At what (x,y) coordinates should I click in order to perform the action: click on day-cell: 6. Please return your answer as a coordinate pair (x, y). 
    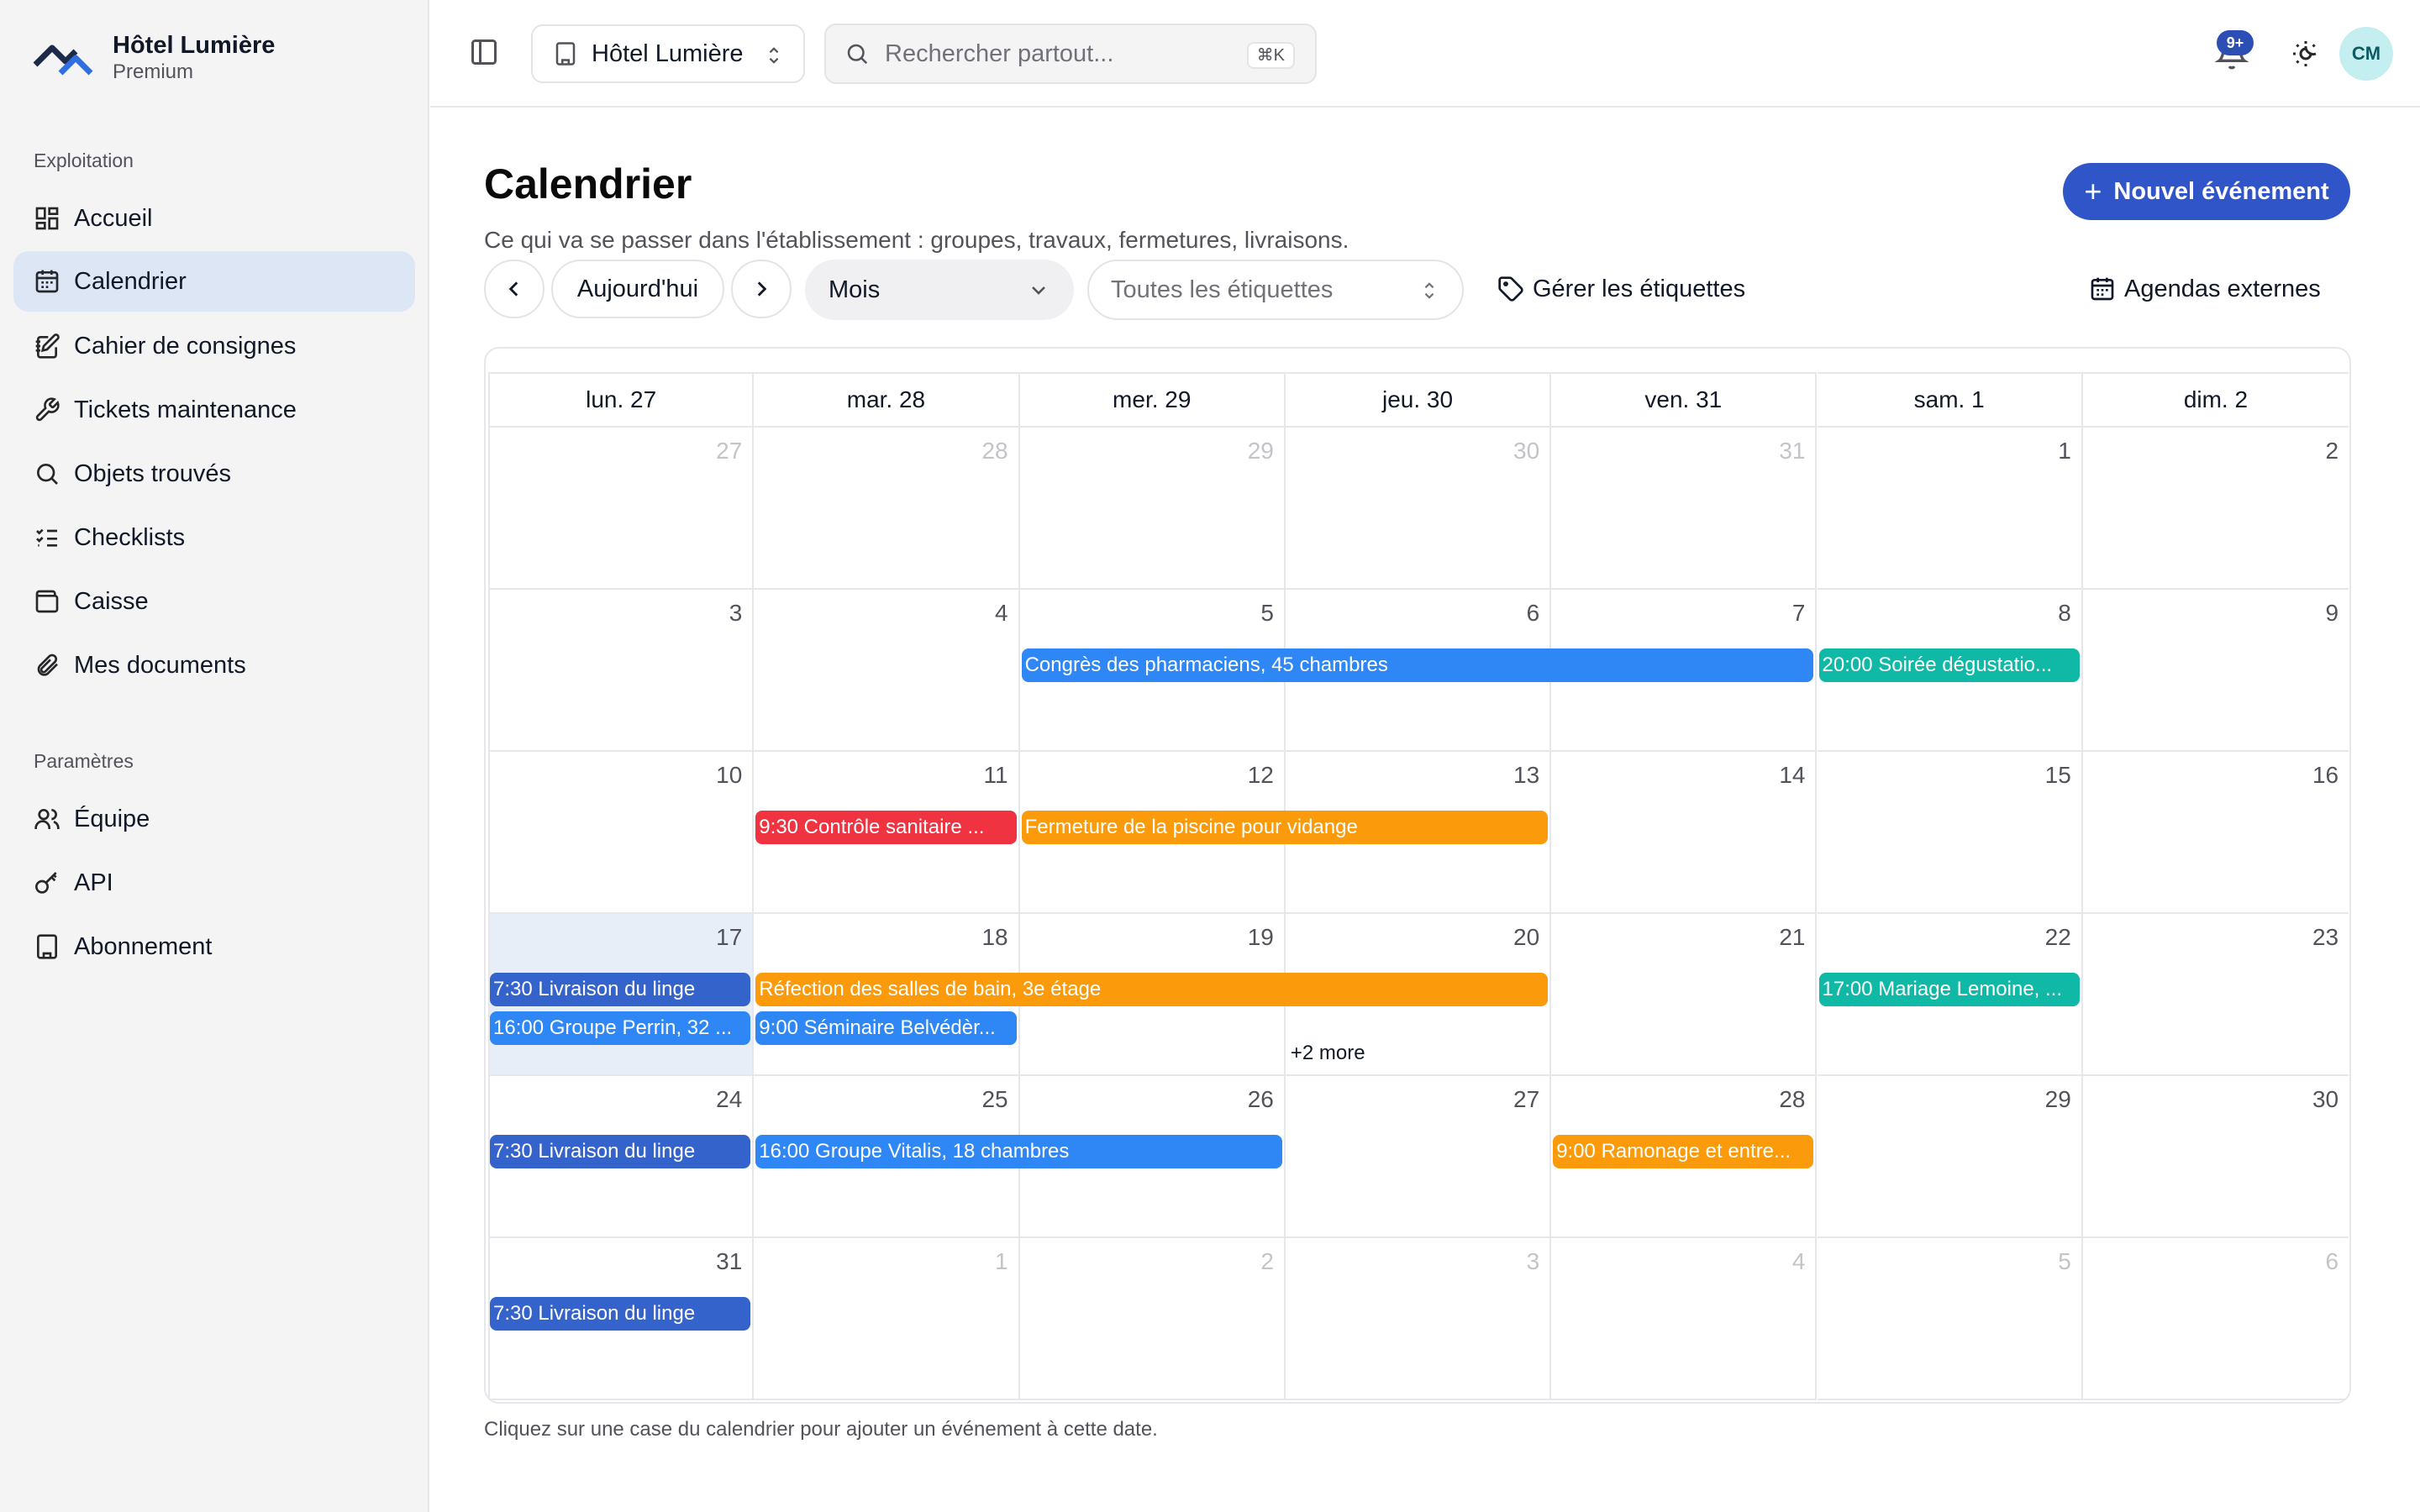
    Looking at the image, I should click on (2215, 1319).